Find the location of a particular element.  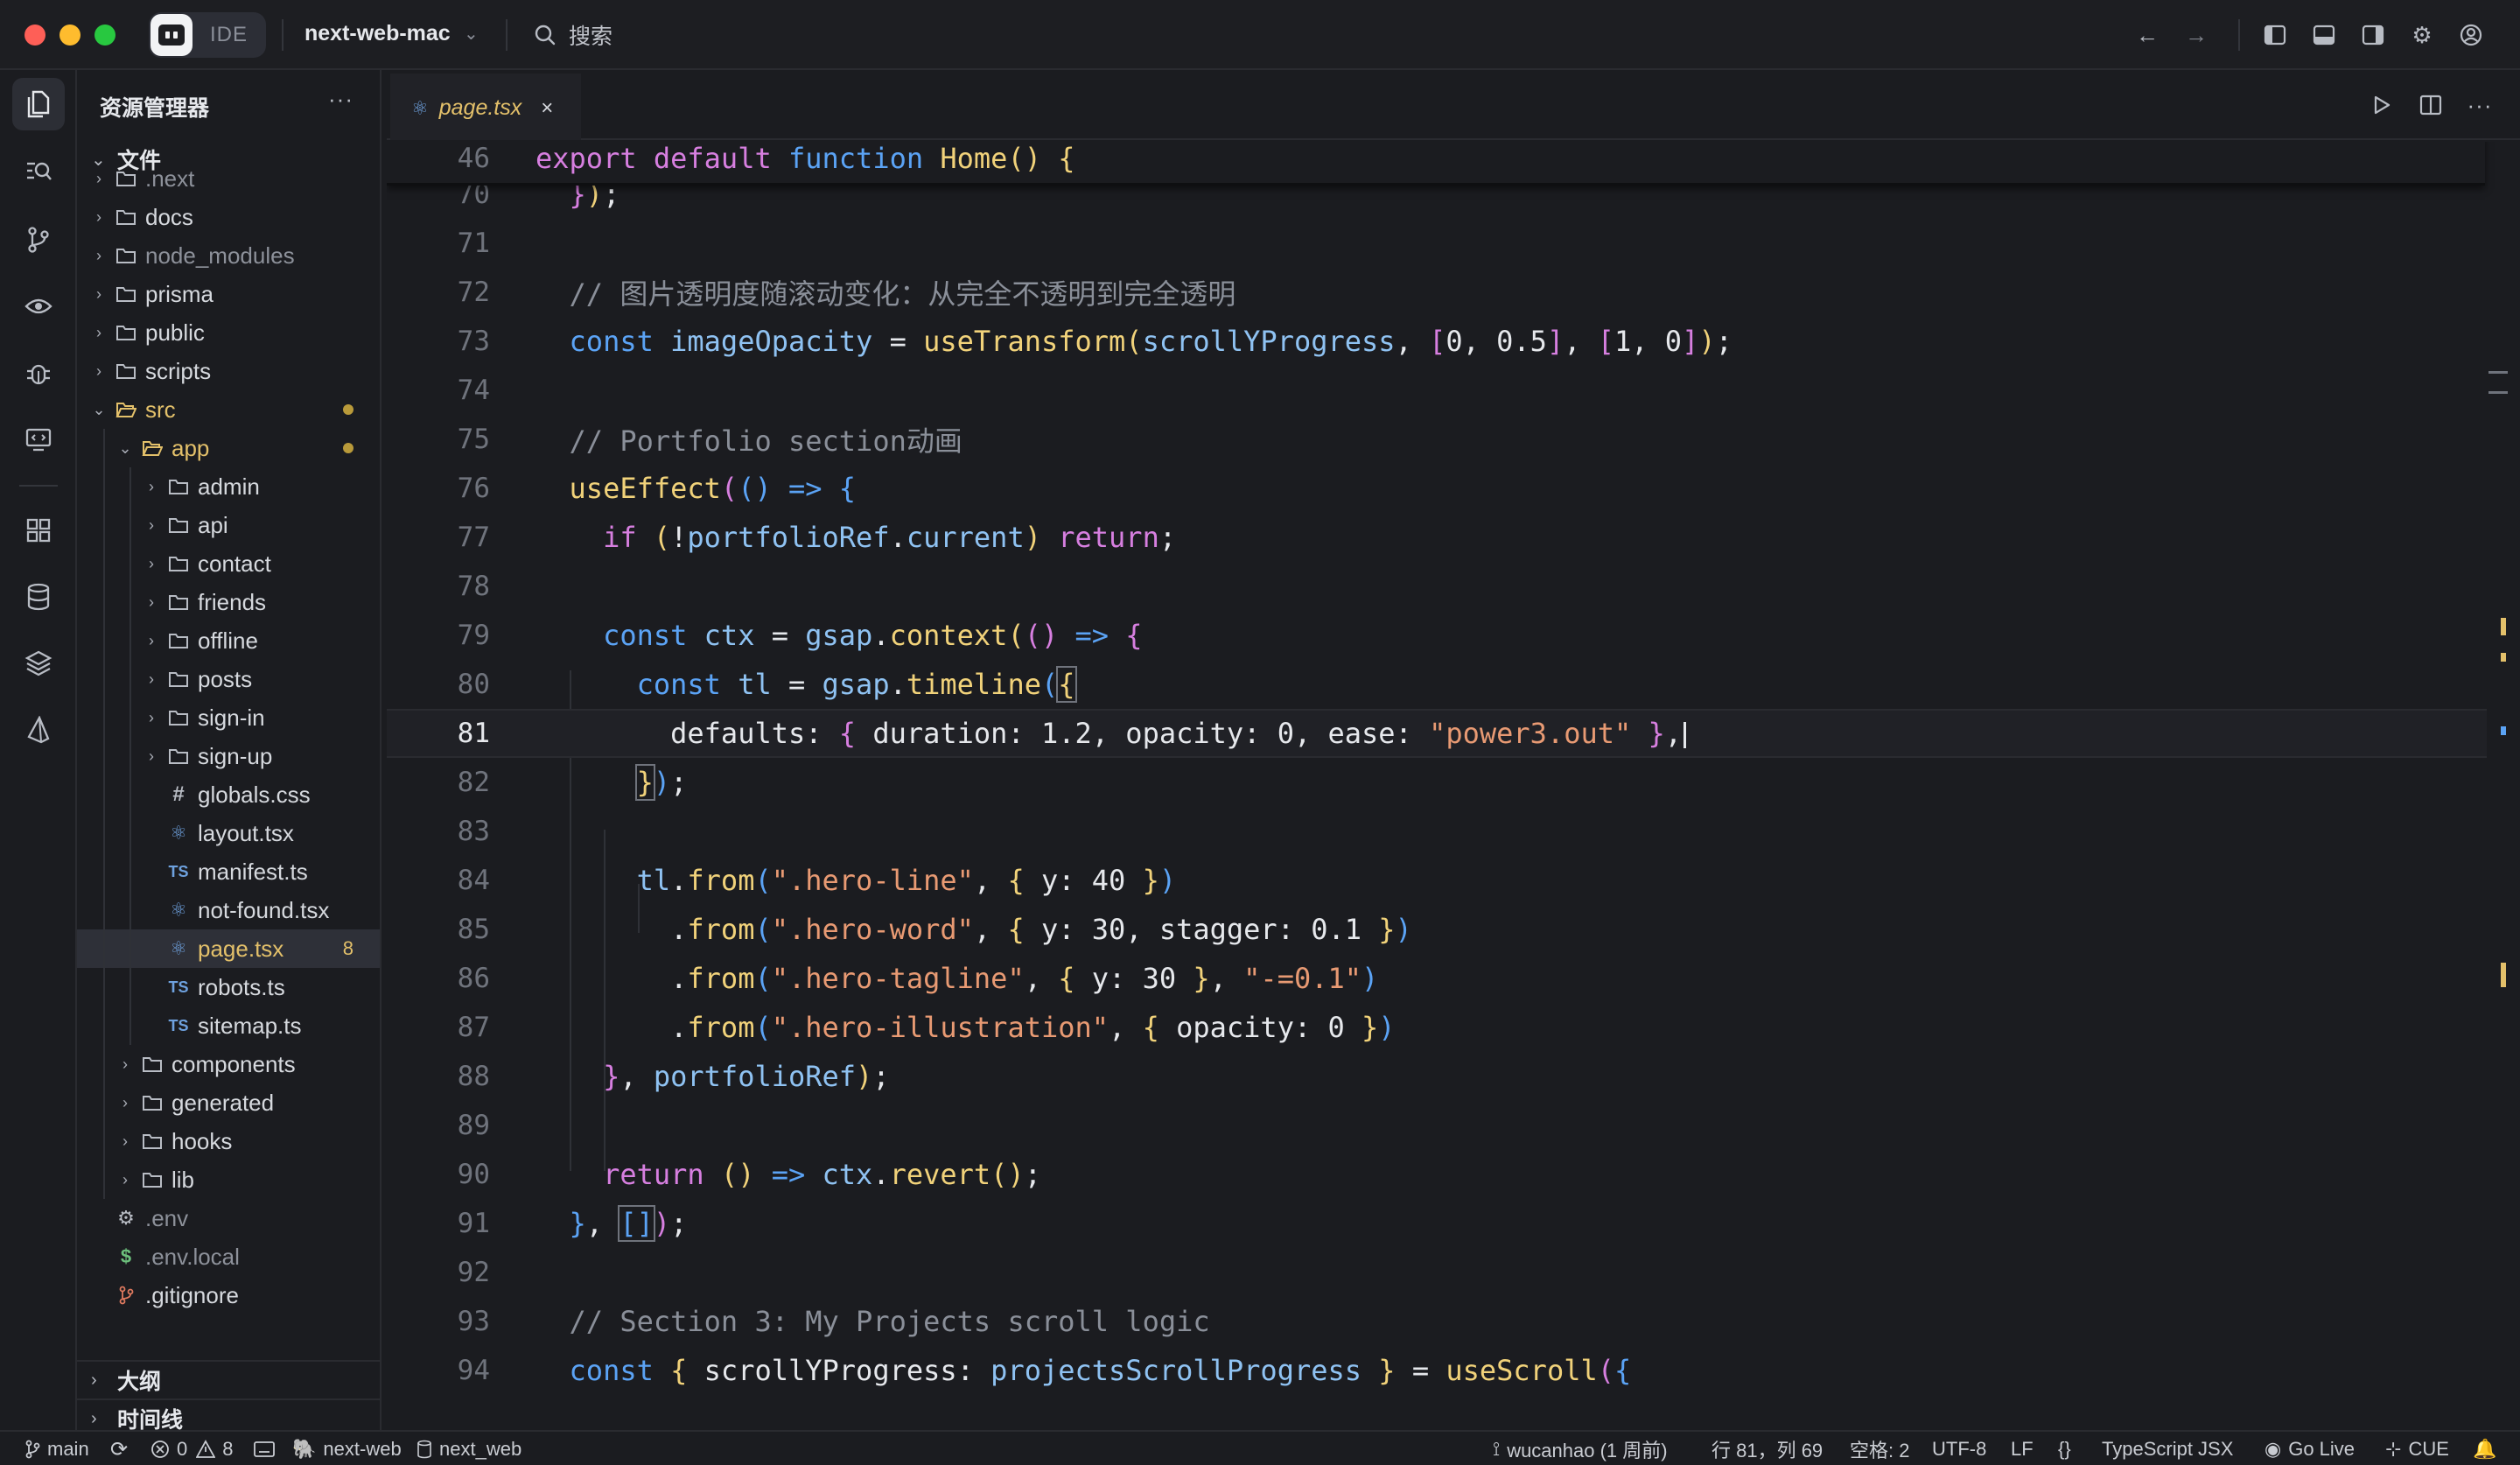

git-blame-status: ⟟ wucanhao (1 周前) is located at coordinates (1580, 1449).